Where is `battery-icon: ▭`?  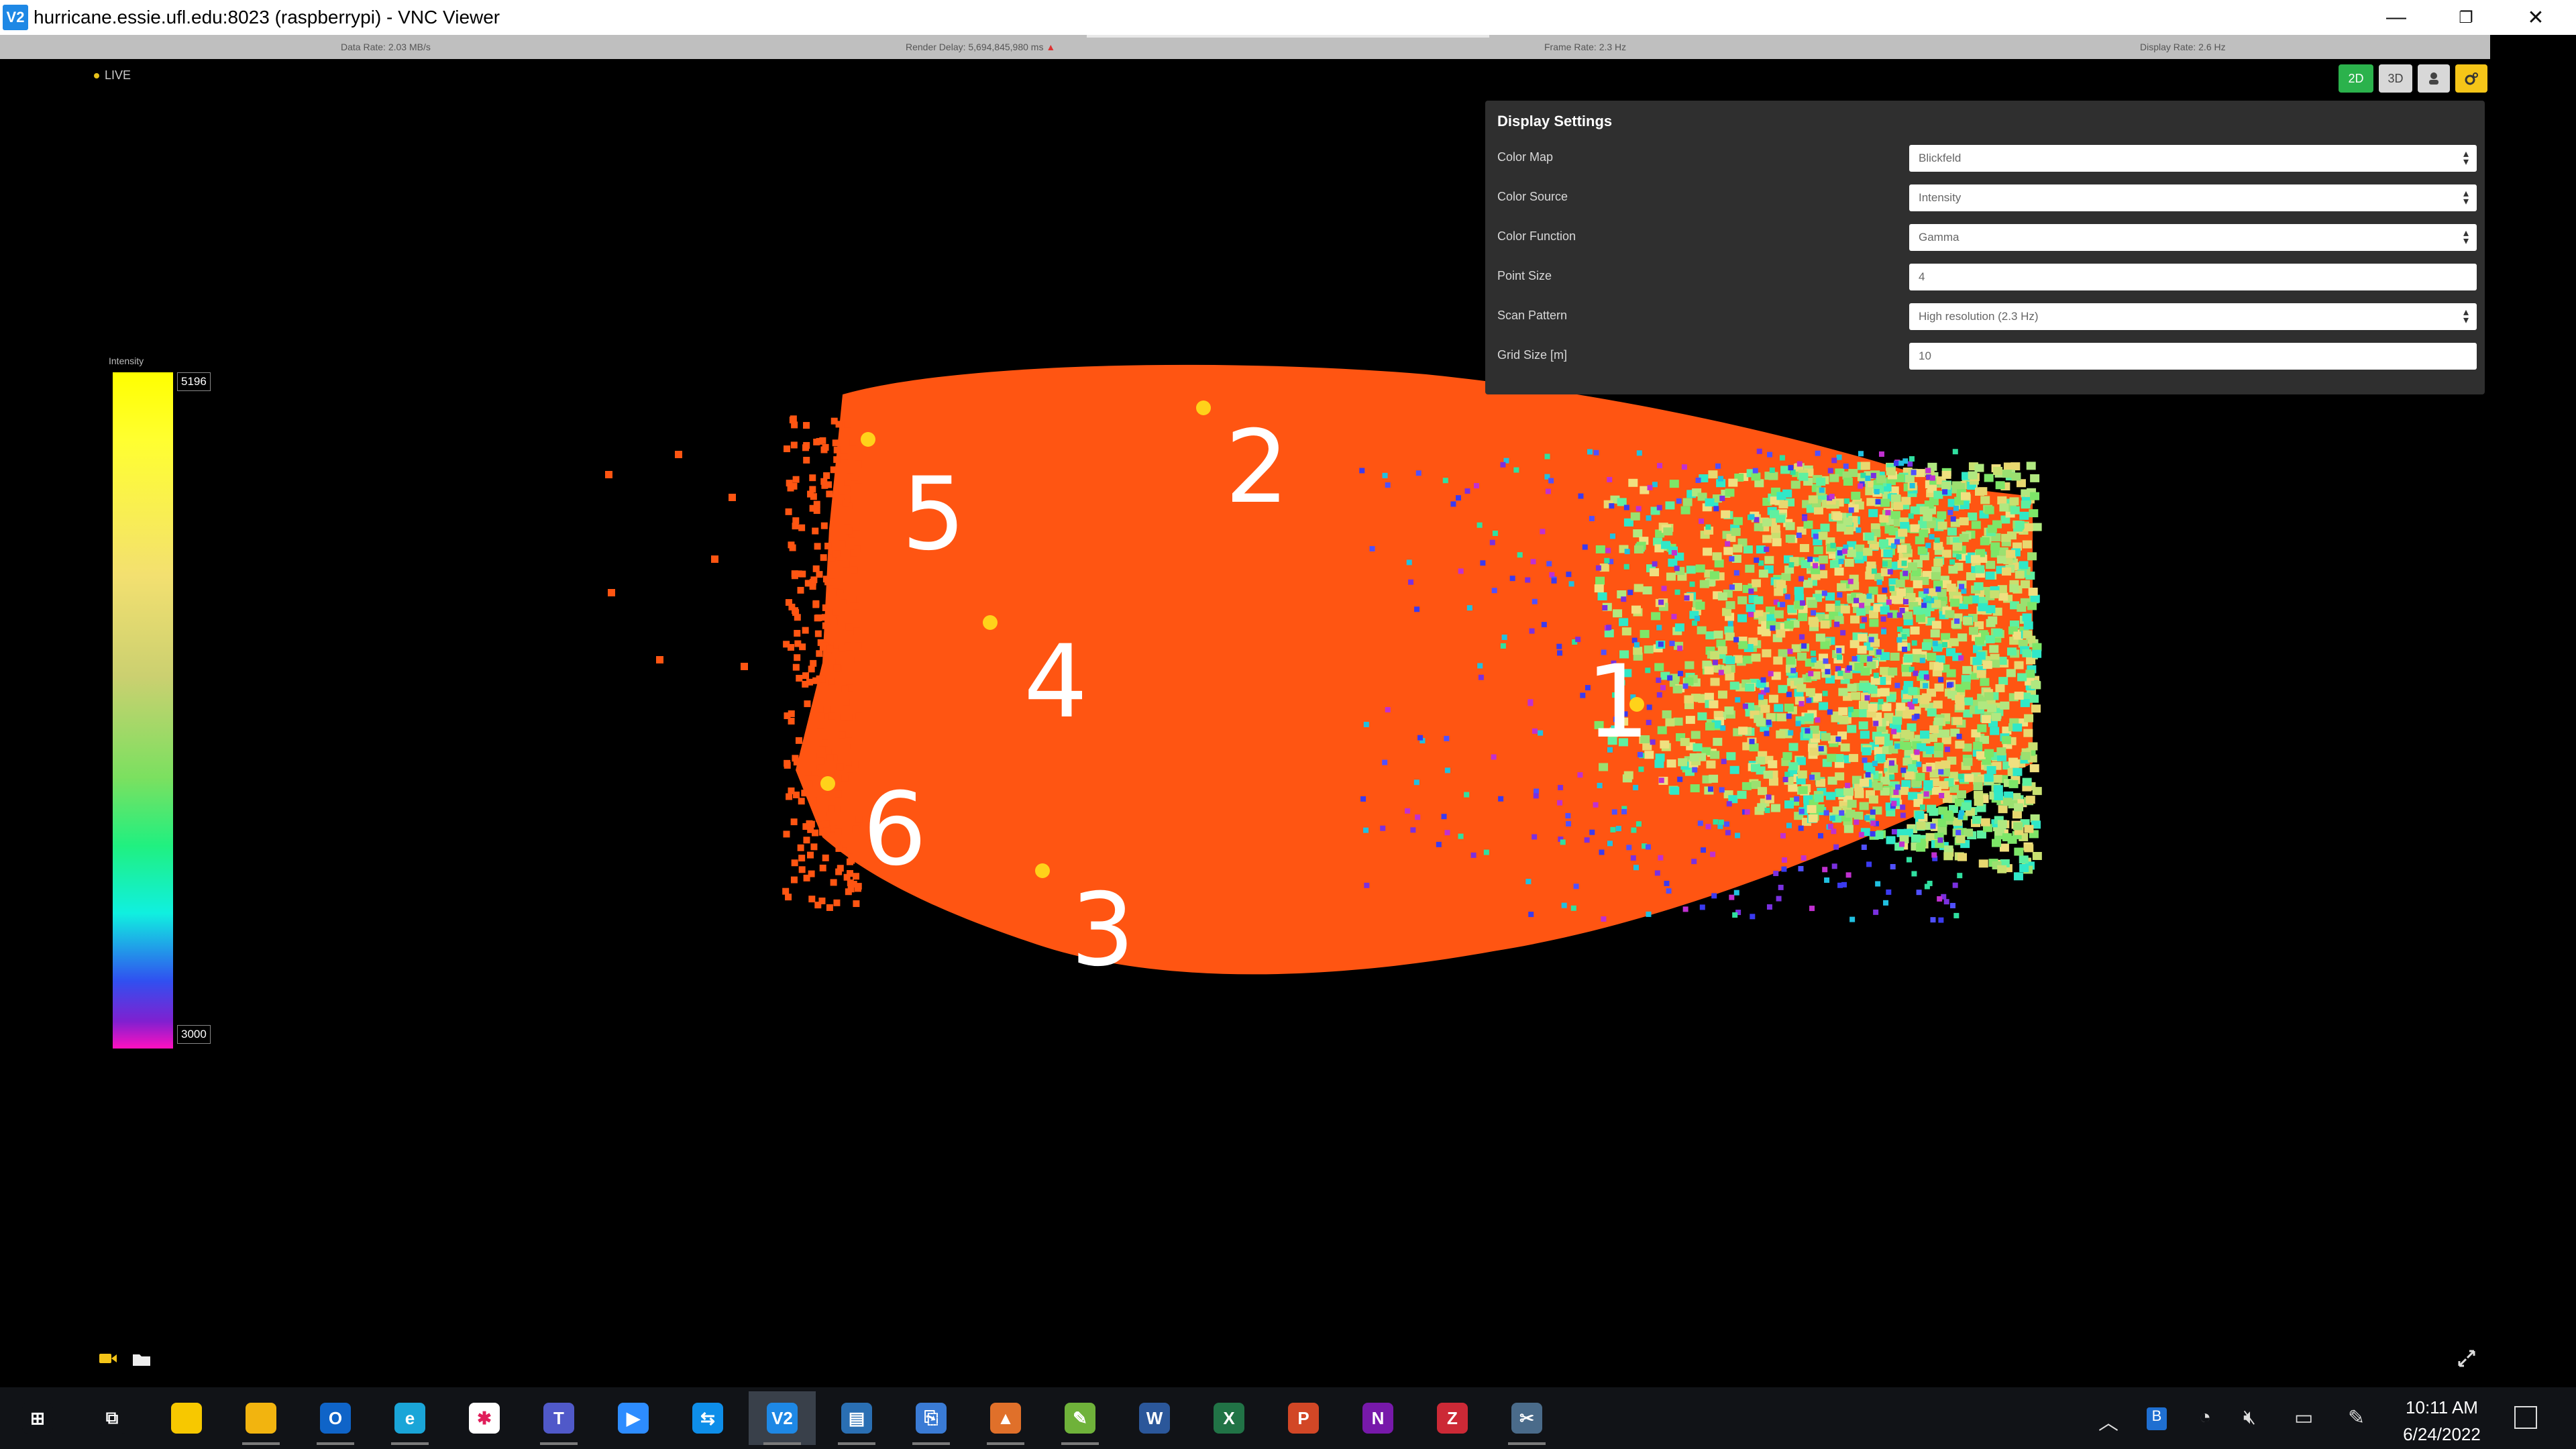 battery-icon: ▭ is located at coordinates (2303, 1418).